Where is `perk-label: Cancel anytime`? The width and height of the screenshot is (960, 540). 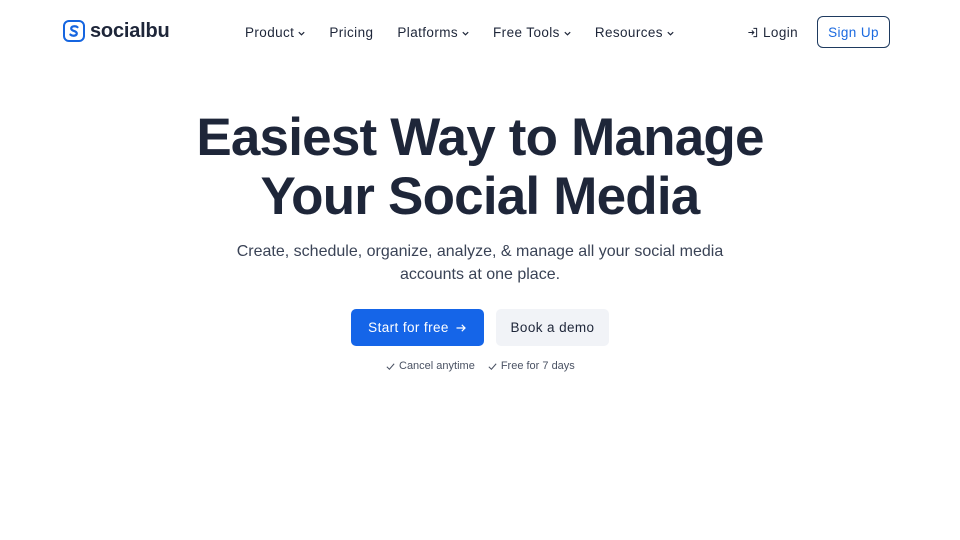
perk-label: Cancel anytime is located at coordinates (437, 366).